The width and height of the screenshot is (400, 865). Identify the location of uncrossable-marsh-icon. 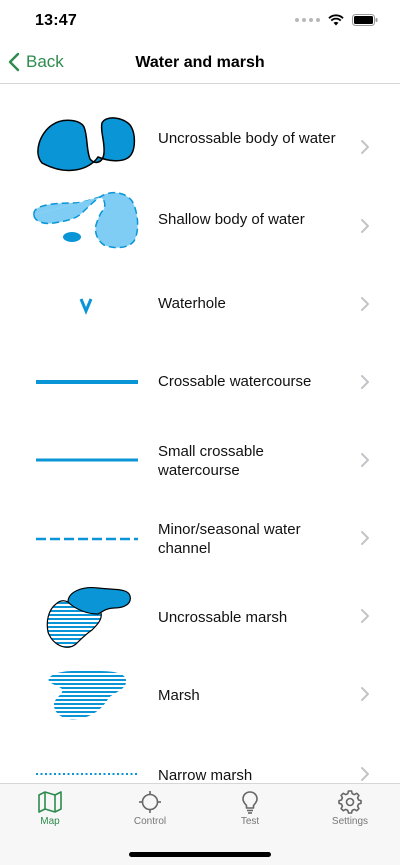
(88, 617).